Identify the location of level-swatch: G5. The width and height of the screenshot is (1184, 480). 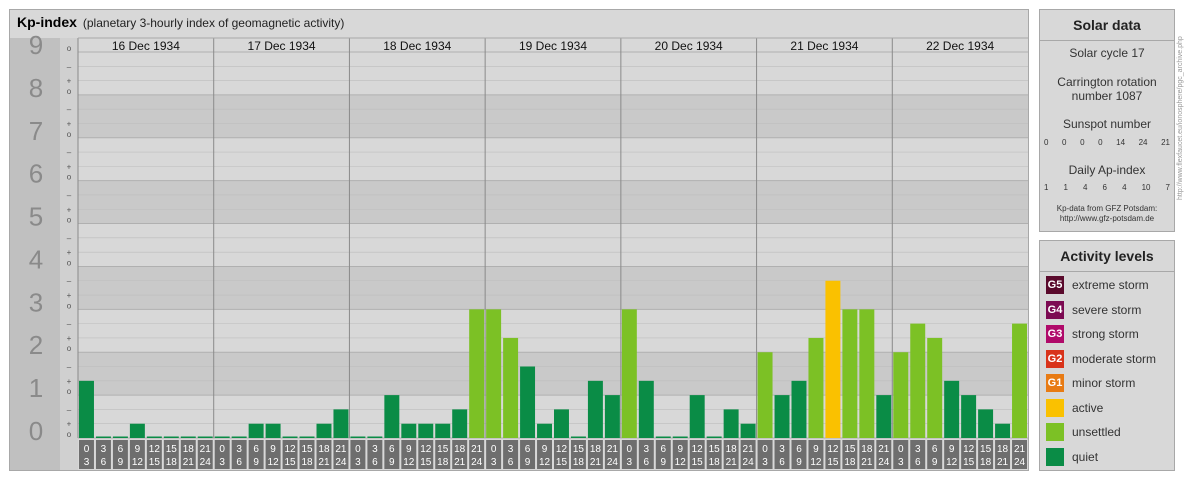
(1055, 285).